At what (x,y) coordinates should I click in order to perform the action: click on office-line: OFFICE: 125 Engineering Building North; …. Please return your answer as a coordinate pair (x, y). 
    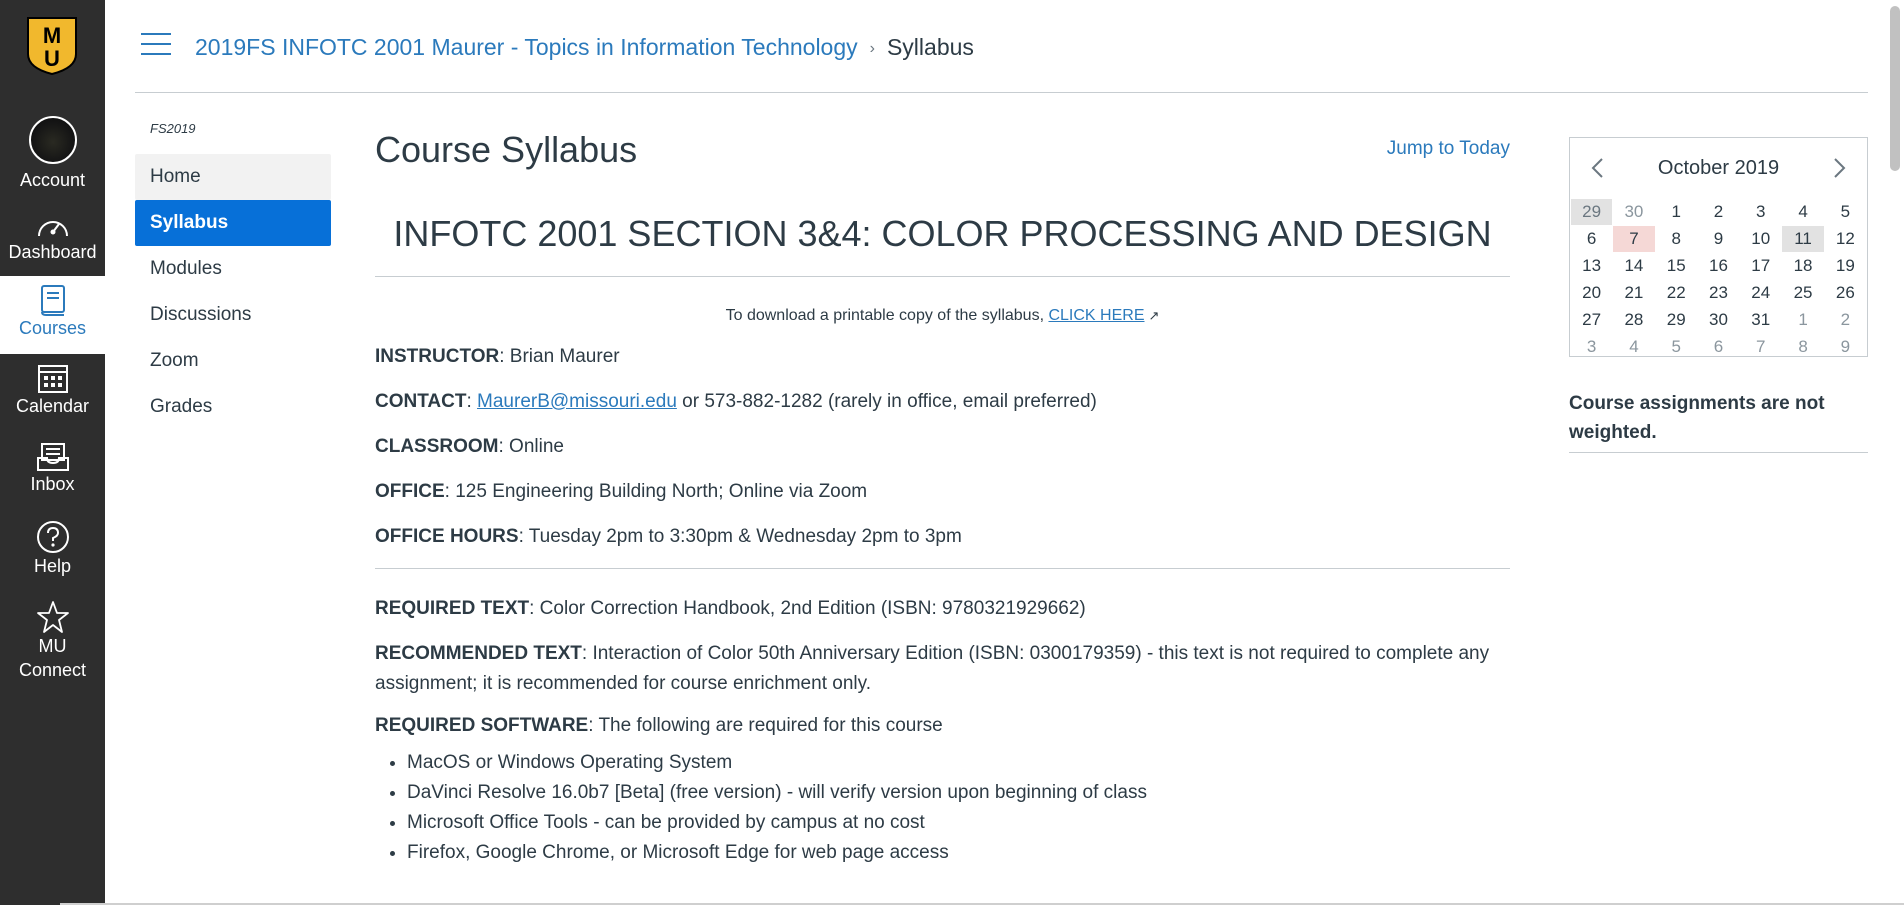
    Looking at the image, I should click on (942, 492).